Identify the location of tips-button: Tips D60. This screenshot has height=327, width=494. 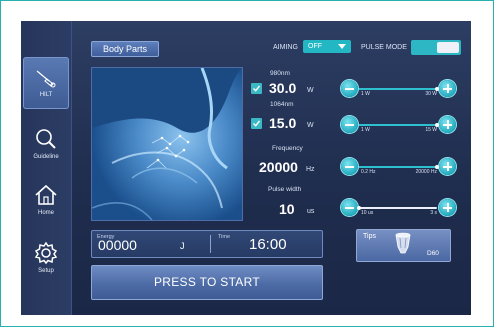
(403, 245).